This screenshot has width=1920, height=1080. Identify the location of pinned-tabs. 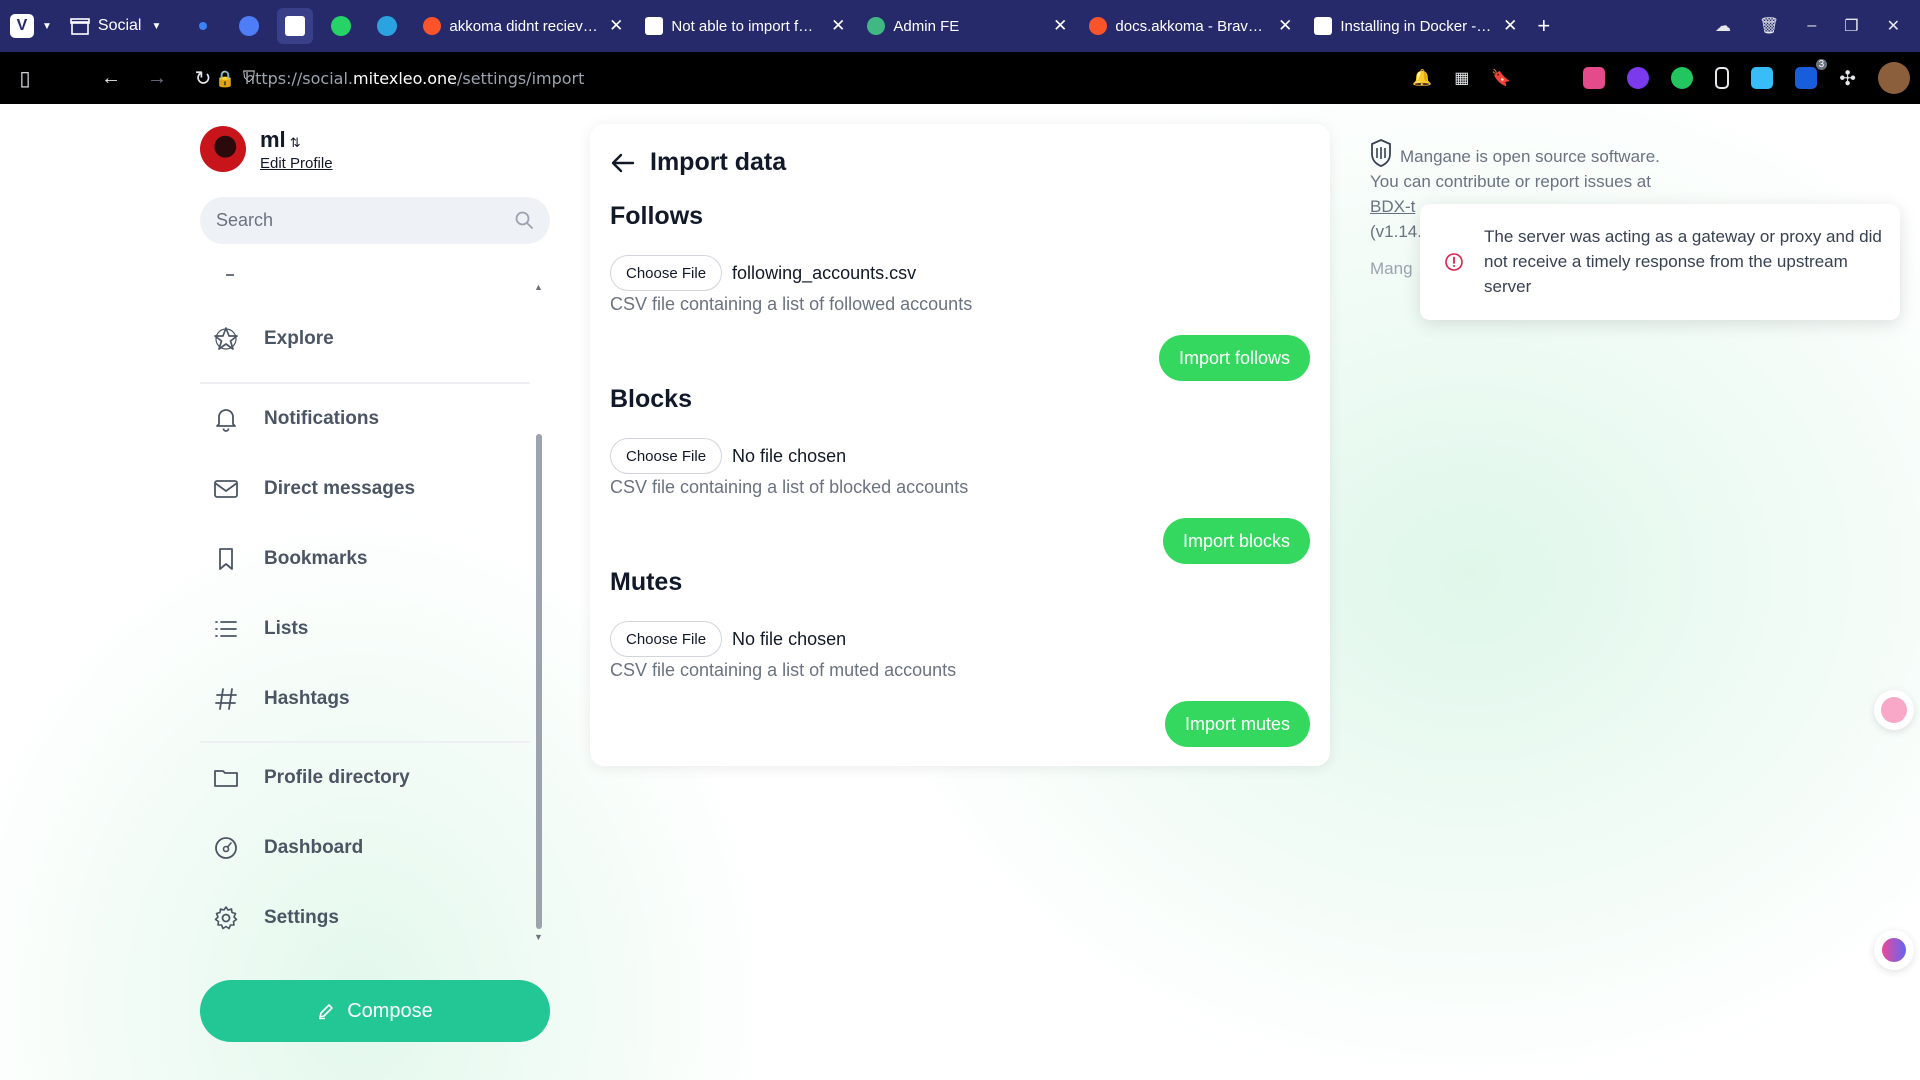
(295, 26).